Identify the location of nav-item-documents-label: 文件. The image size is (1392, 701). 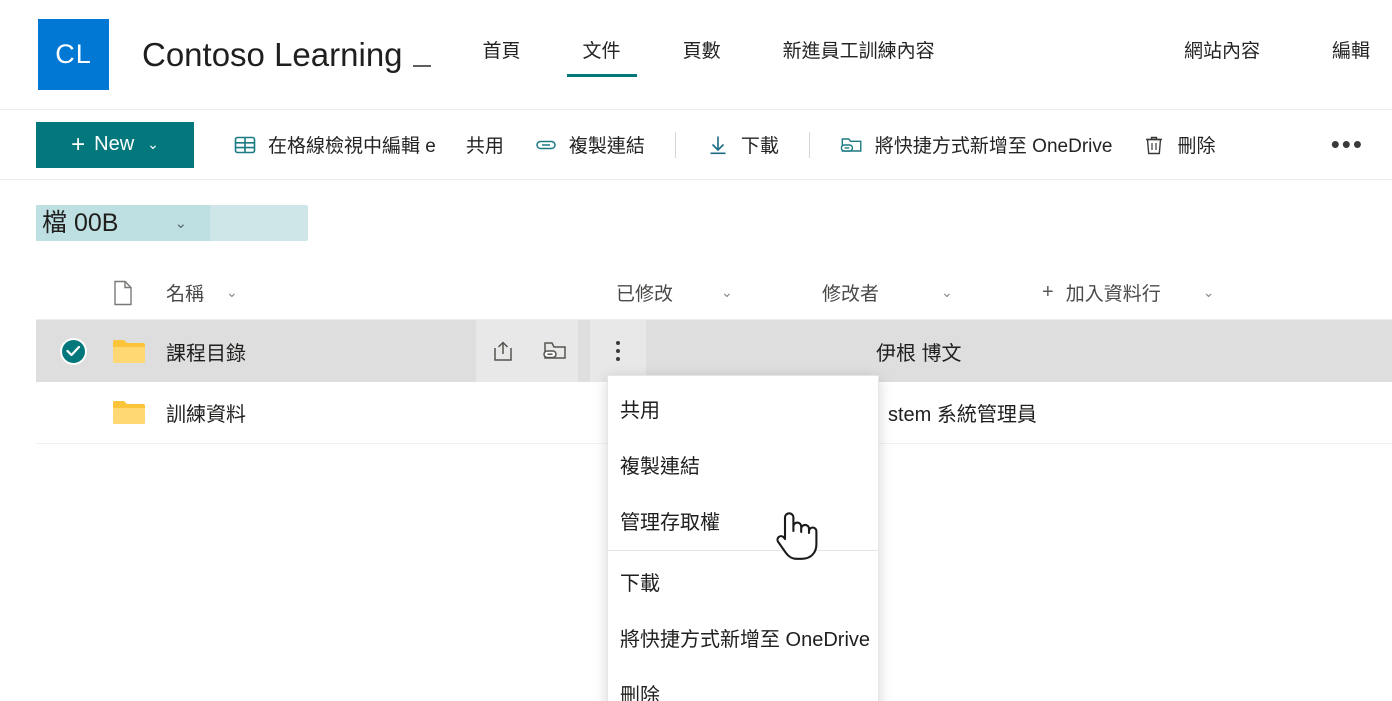
(601, 51).